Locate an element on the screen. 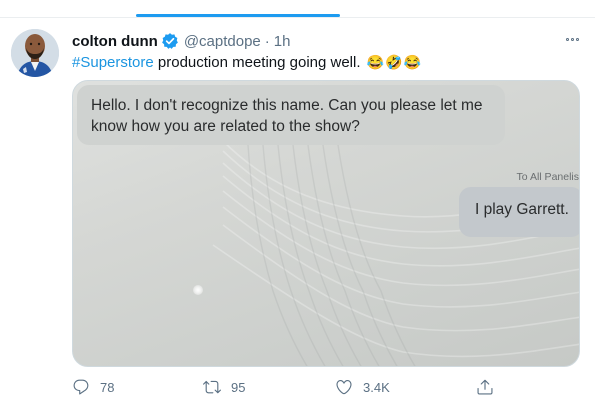  hashtag-link: #Superstore is located at coordinates (113, 62).